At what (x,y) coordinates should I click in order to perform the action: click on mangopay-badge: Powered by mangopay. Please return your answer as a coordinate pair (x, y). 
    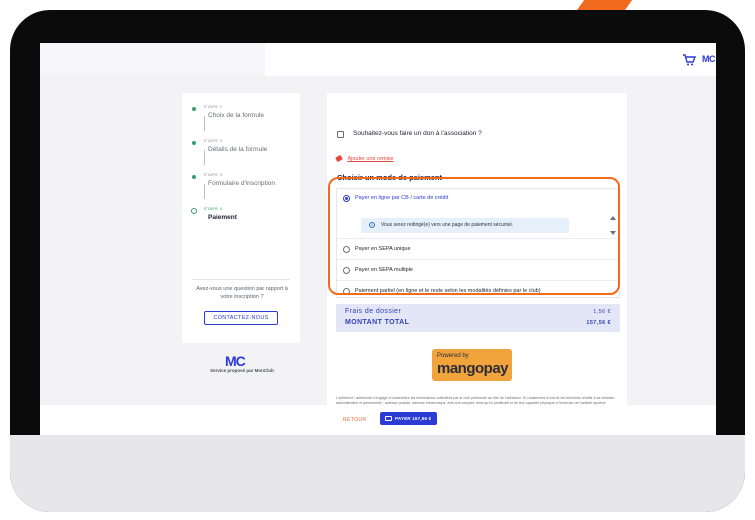
    Looking at the image, I should click on (472, 365).